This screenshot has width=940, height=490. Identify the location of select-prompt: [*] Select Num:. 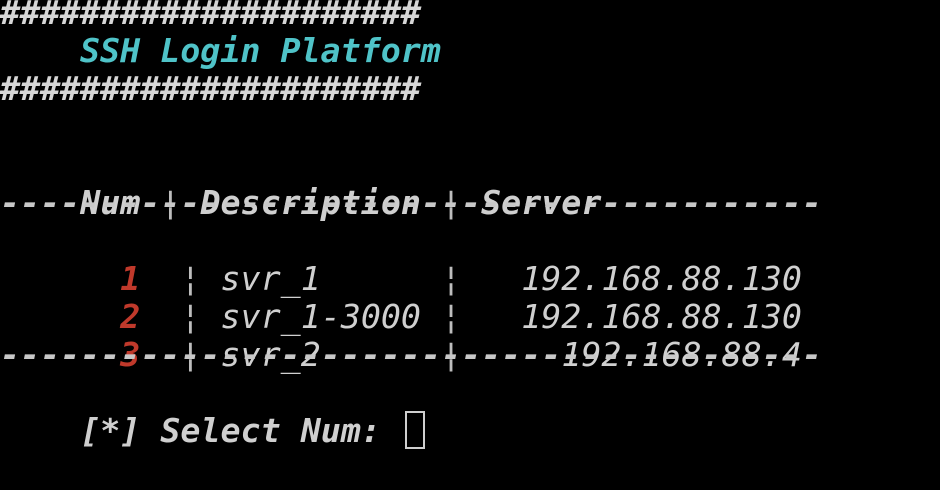
(212, 412).